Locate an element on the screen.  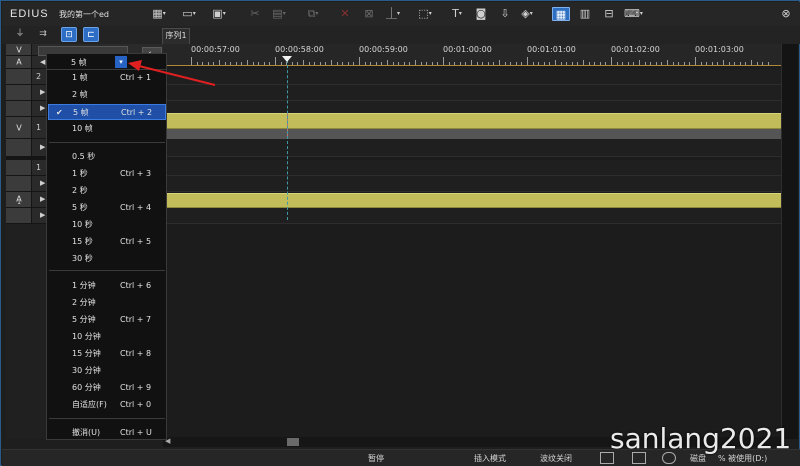
link-icon: ⊡ is located at coordinates (69, 34).